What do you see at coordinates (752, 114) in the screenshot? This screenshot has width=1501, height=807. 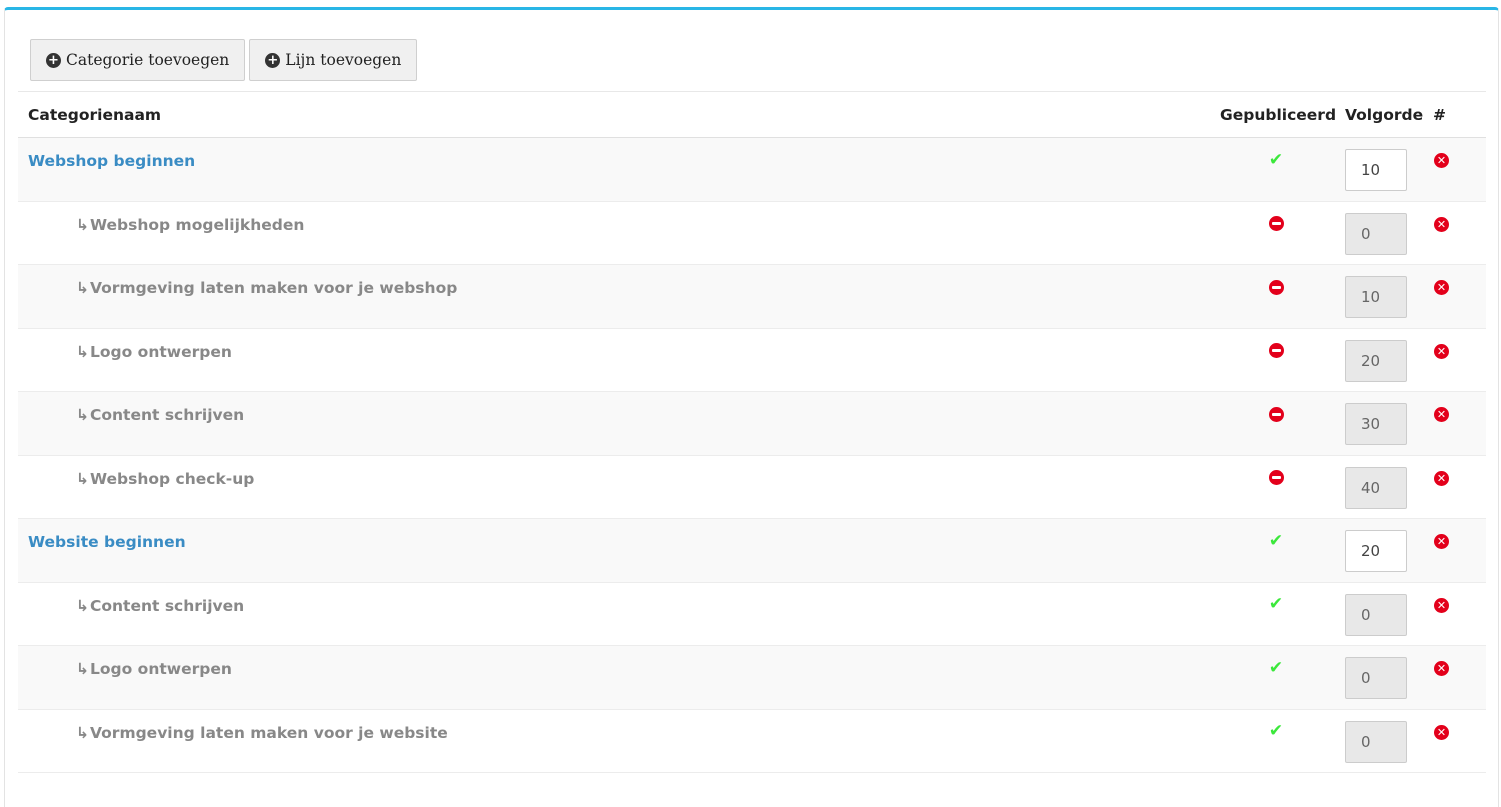 I see `table-header: Categorienaam Gepubliceerd Volgorde #` at bounding box center [752, 114].